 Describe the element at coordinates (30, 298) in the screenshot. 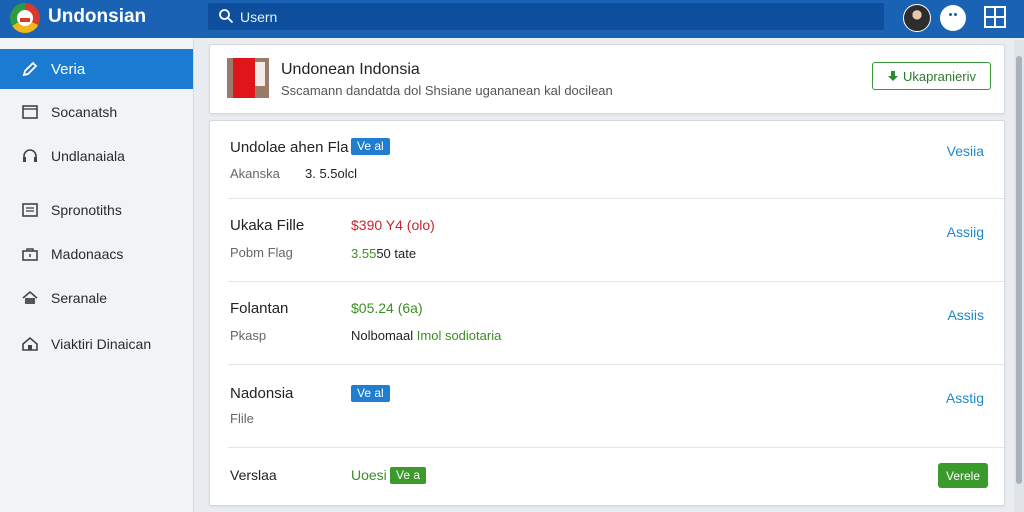

I see `home-icon` at that location.